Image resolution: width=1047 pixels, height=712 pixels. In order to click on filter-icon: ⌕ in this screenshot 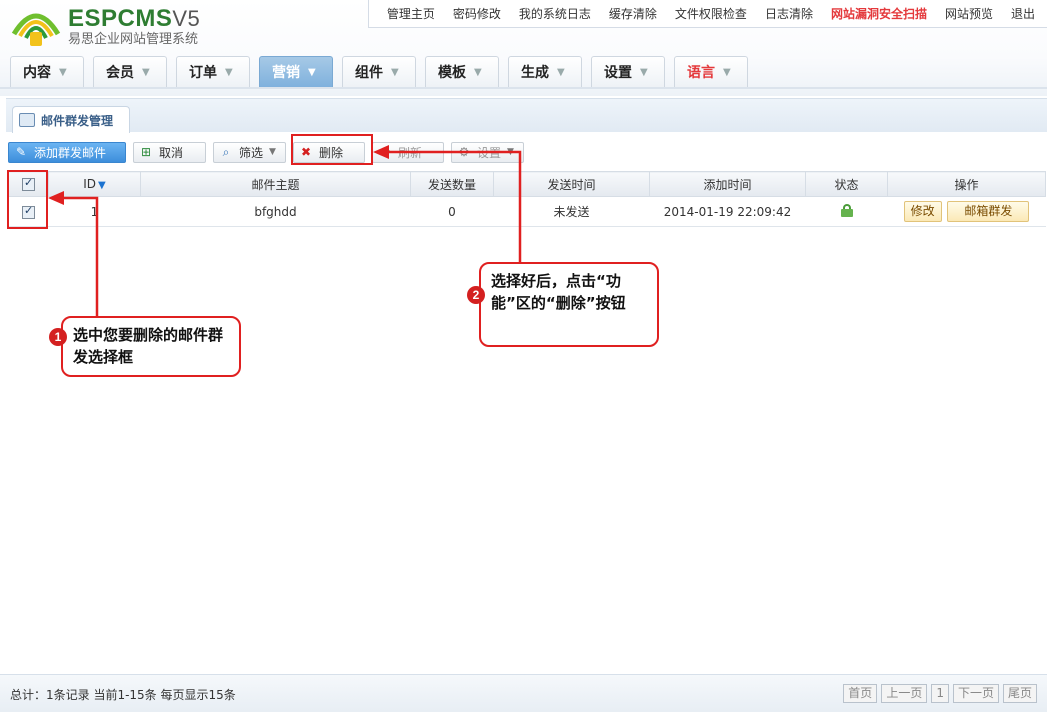, I will do `click(226, 151)`.